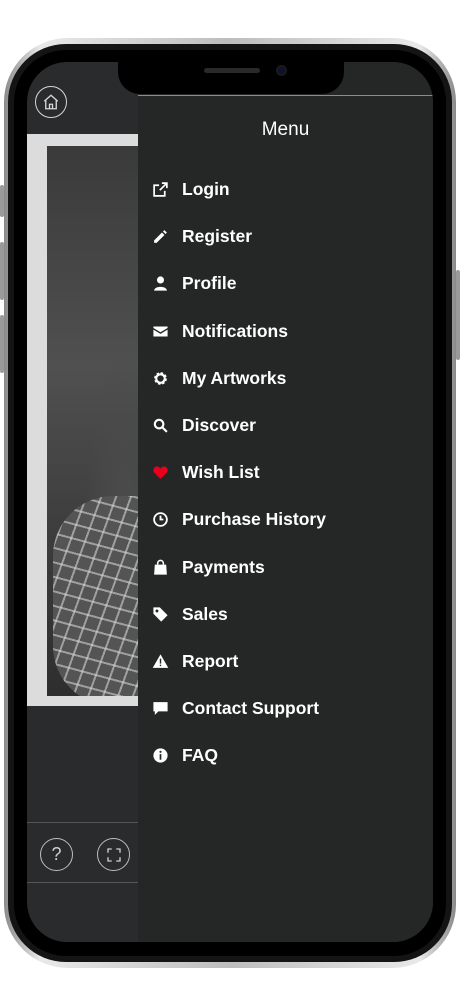  What do you see at coordinates (232, 70) in the screenshot?
I see `speaker-grille` at bounding box center [232, 70].